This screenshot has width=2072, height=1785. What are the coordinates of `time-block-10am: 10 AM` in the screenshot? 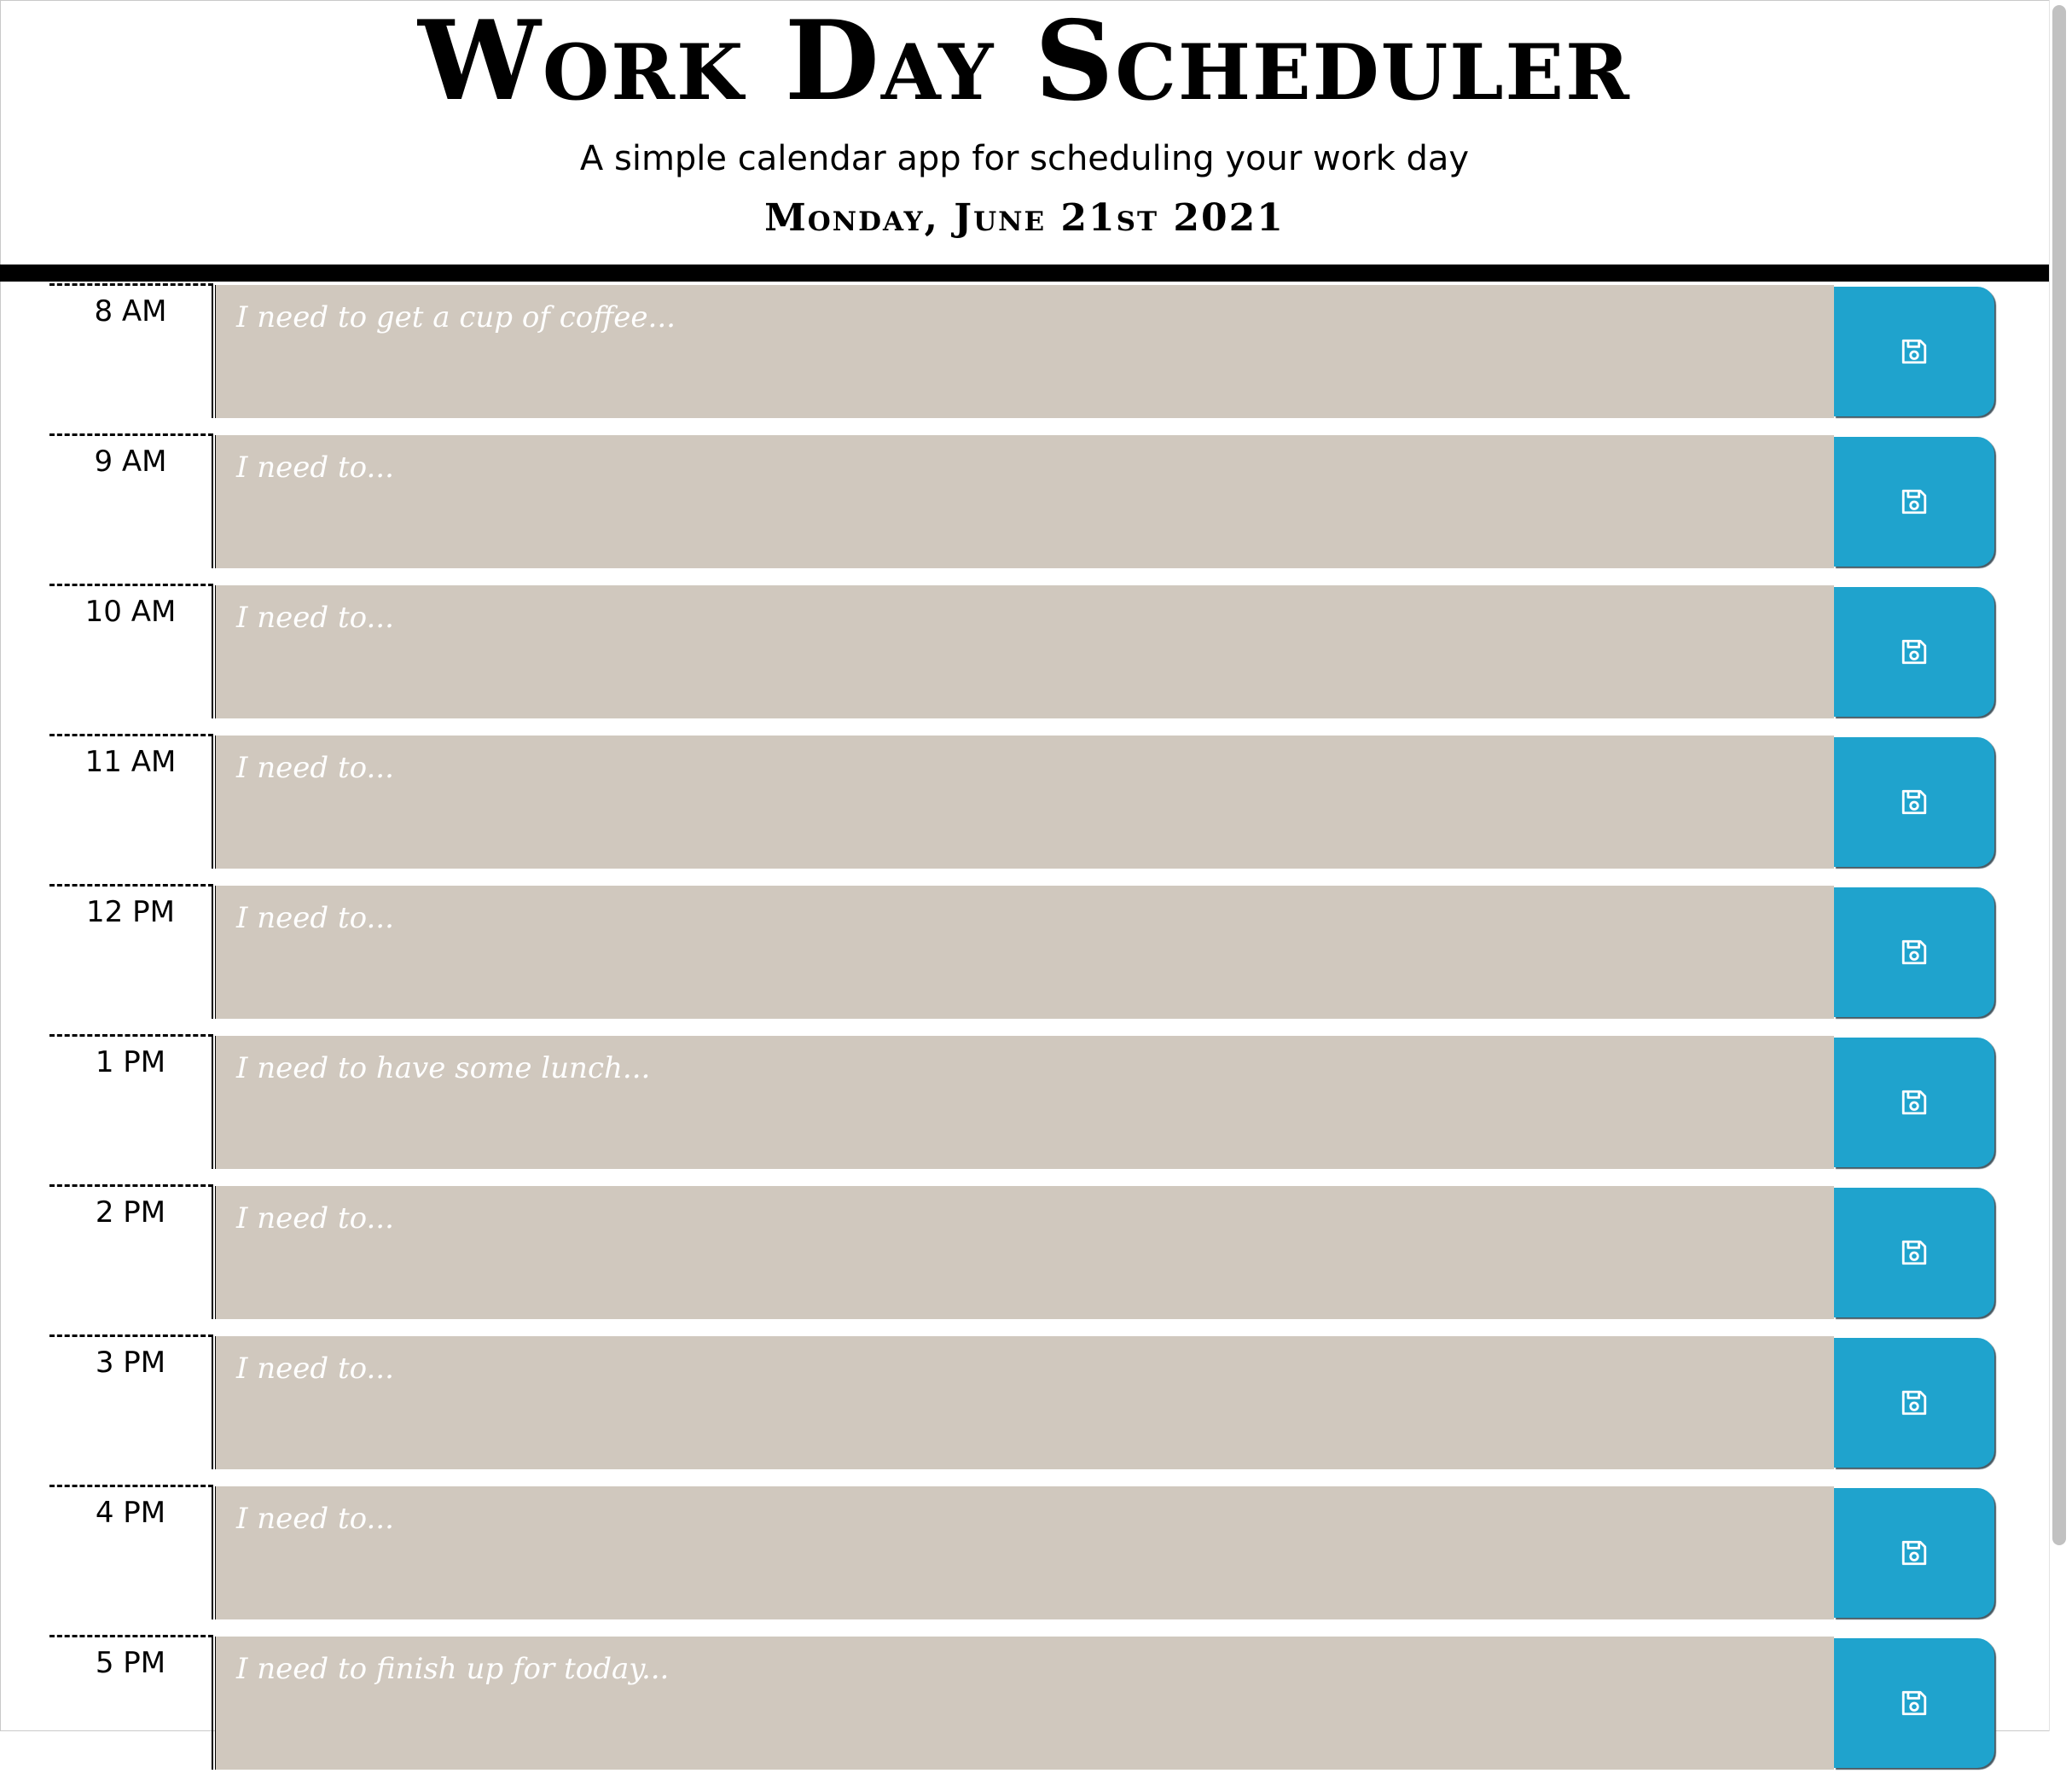 It's located at (1025, 659).